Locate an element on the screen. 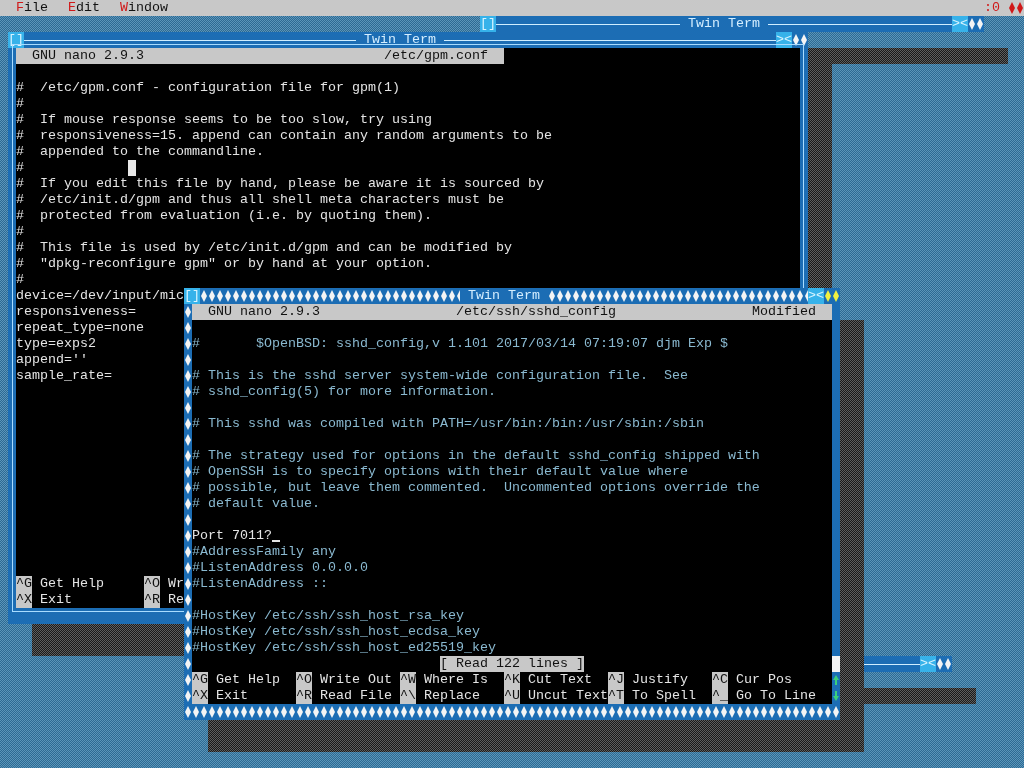 The width and height of the screenshot is (1024, 768). text-line: # appended to the commandline. is located at coordinates (140, 152).